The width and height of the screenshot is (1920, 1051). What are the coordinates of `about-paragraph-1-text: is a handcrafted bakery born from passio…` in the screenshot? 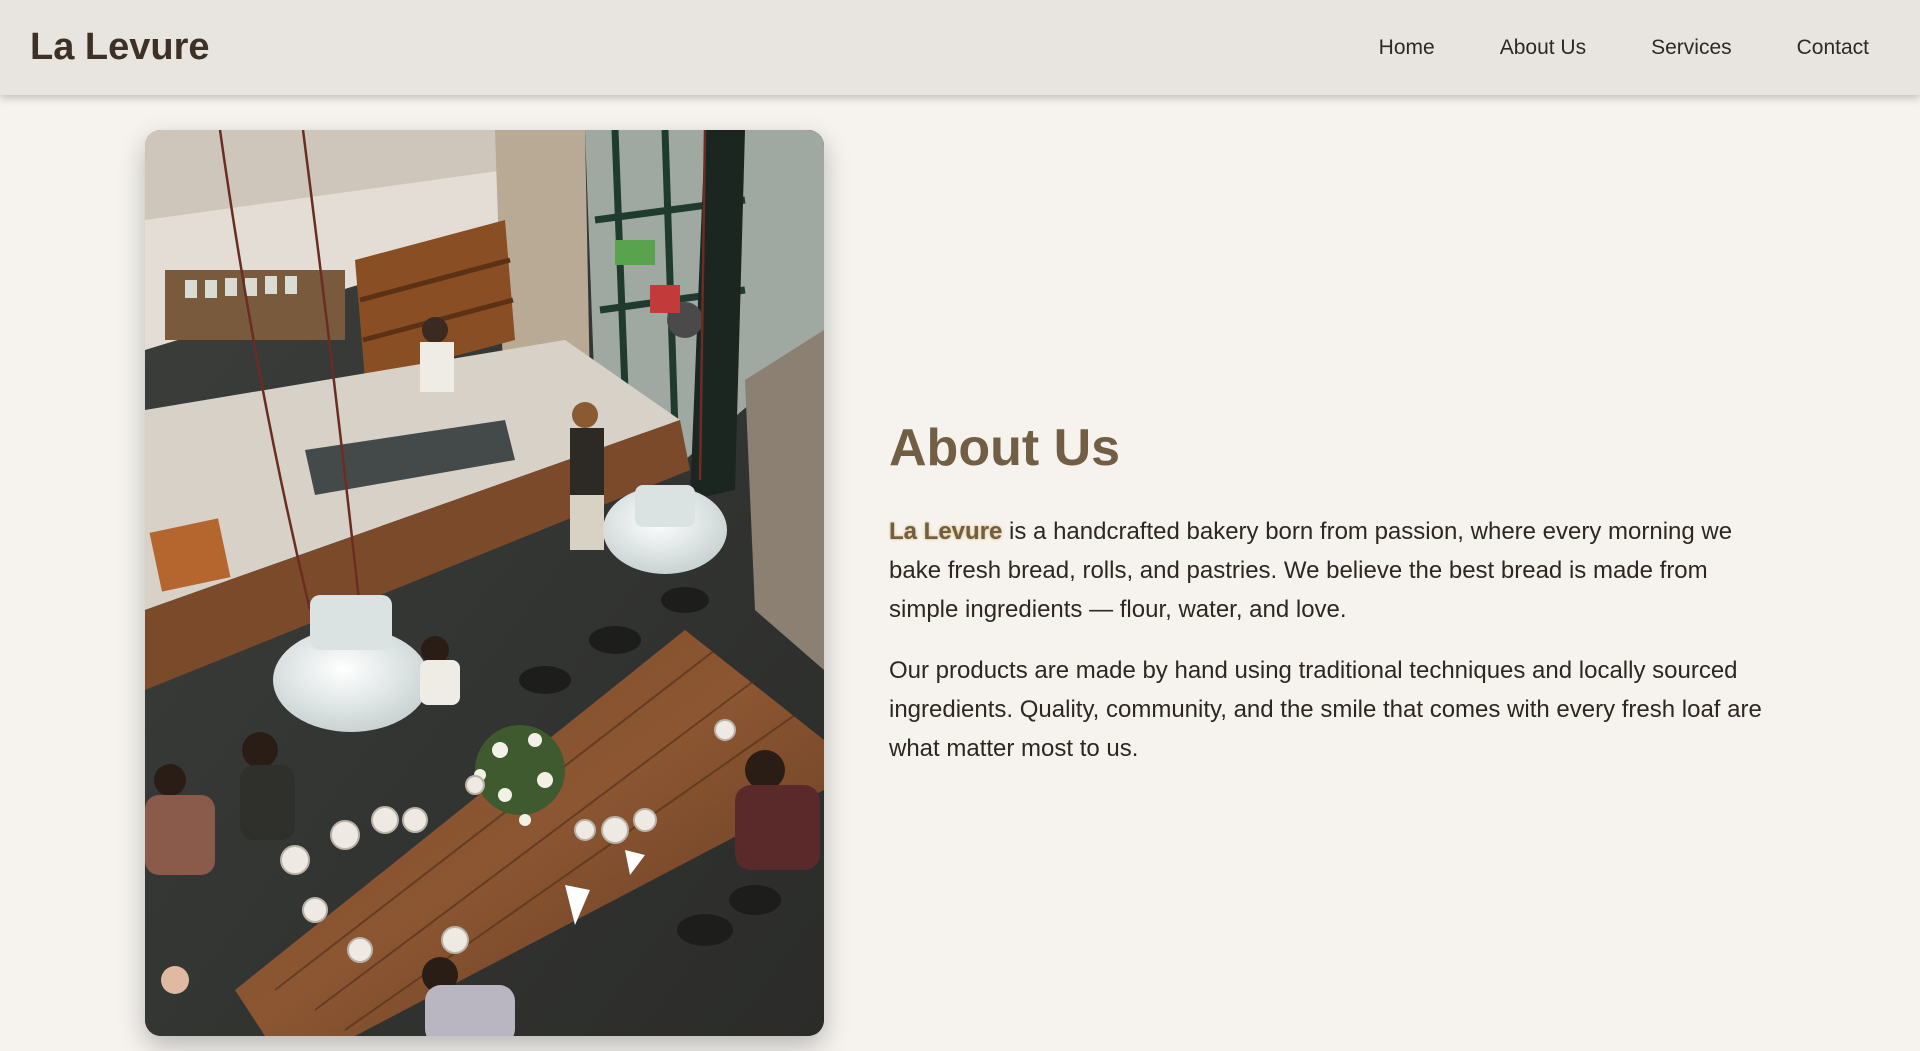 It's located at (1311, 570).